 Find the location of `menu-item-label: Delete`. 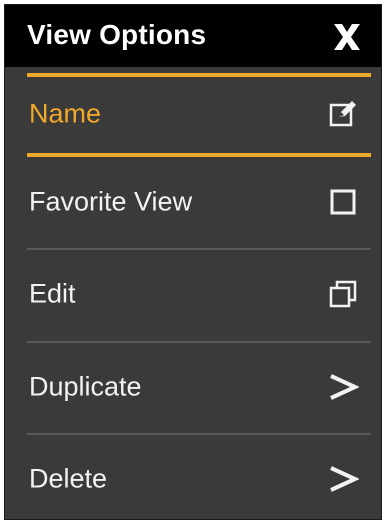

menu-item-label: Delete is located at coordinates (68, 478).